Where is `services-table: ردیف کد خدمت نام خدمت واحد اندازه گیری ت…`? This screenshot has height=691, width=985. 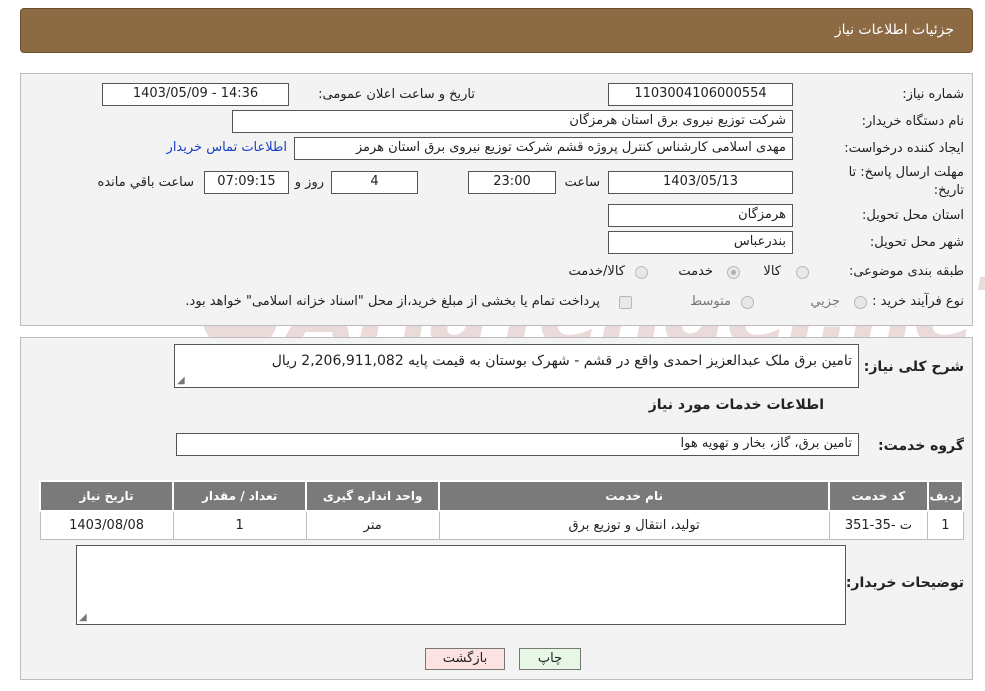
services-table: ردیف کد خدمت نام خدمت واحد اندازه گیری ت… is located at coordinates (501, 510).